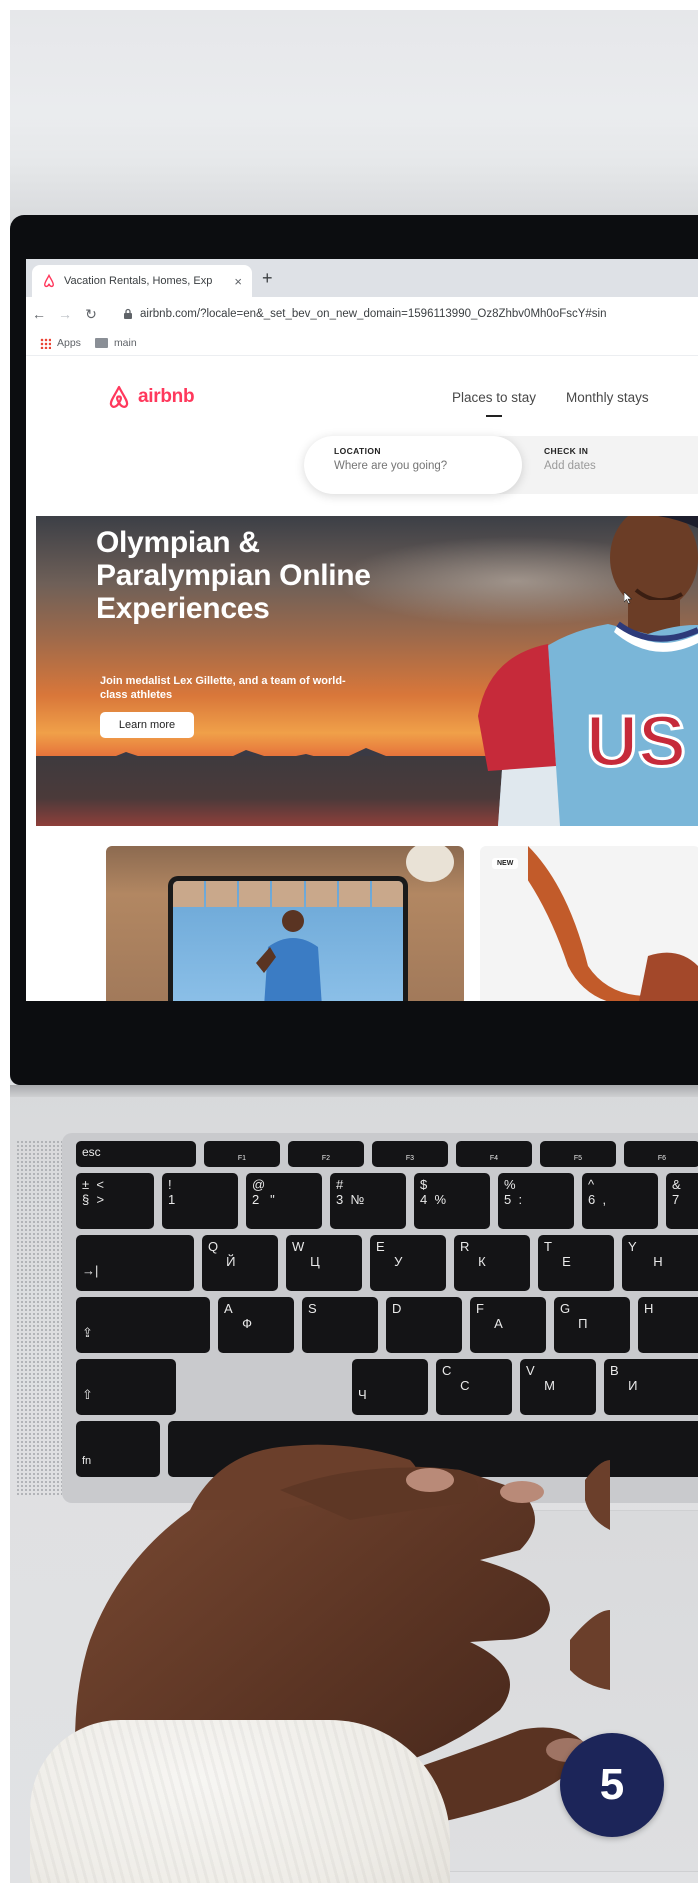 Image resolution: width=698 pixels, height=1883 pixels. What do you see at coordinates (49, 281) in the screenshot?
I see `airbnb-favicon-icon` at bounding box center [49, 281].